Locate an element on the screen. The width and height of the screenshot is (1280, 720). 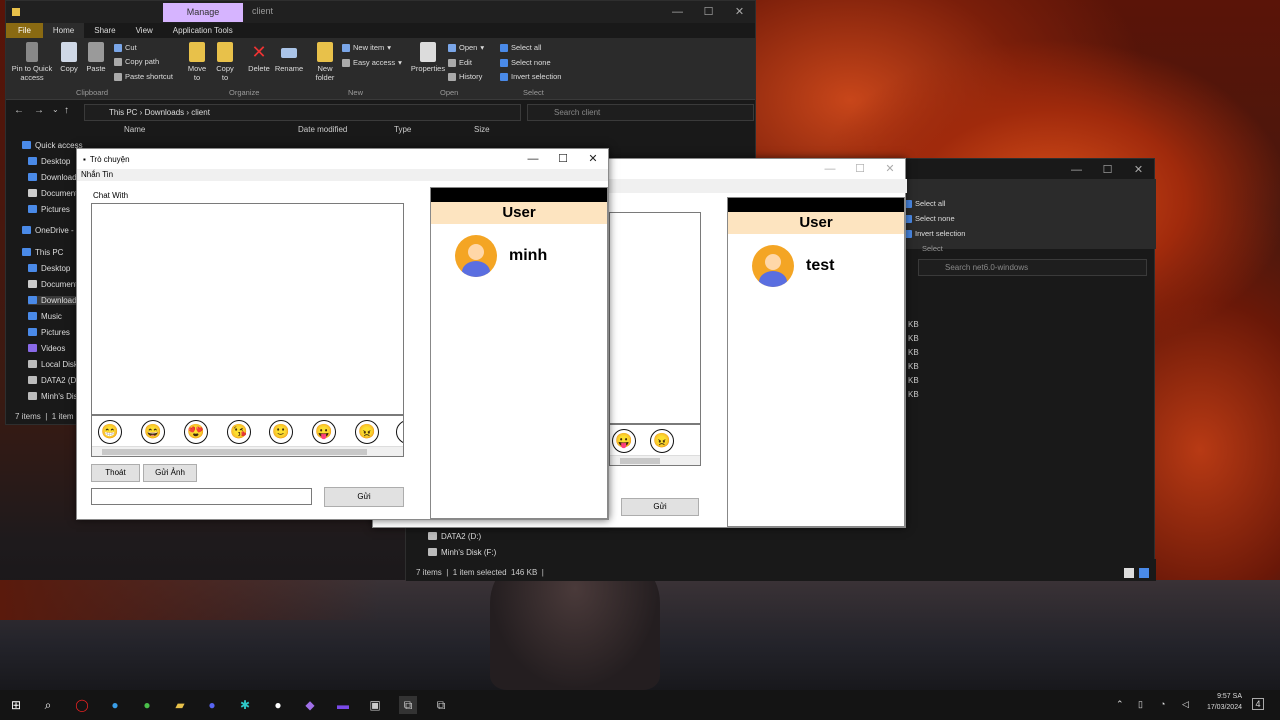
nav-item-data2: DATA2 (D:) is located at coordinates (454, 536).